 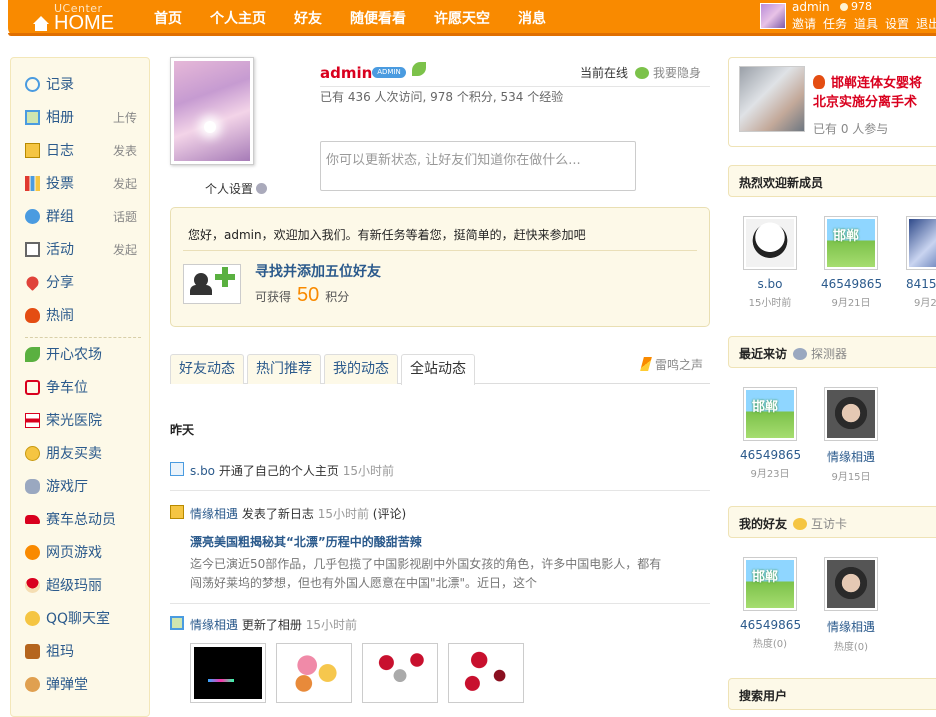 What do you see at coordinates (763, 354) in the screenshot?
I see `recent-title: 最近来访` at bounding box center [763, 354].